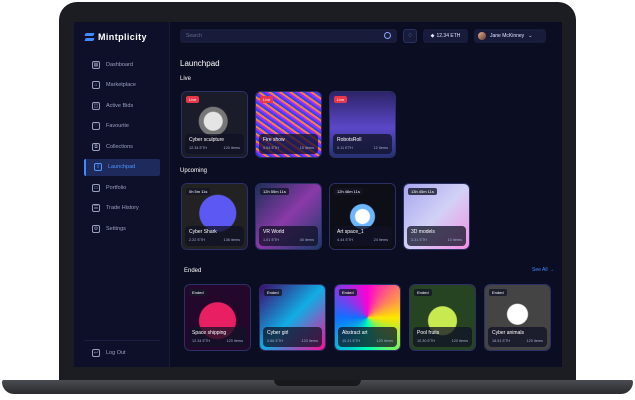 The image size is (635, 400). What do you see at coordinates (278, 333) in the screenshot?
I see `nft-title: Cyber girl` at bounding box center [278, 333].